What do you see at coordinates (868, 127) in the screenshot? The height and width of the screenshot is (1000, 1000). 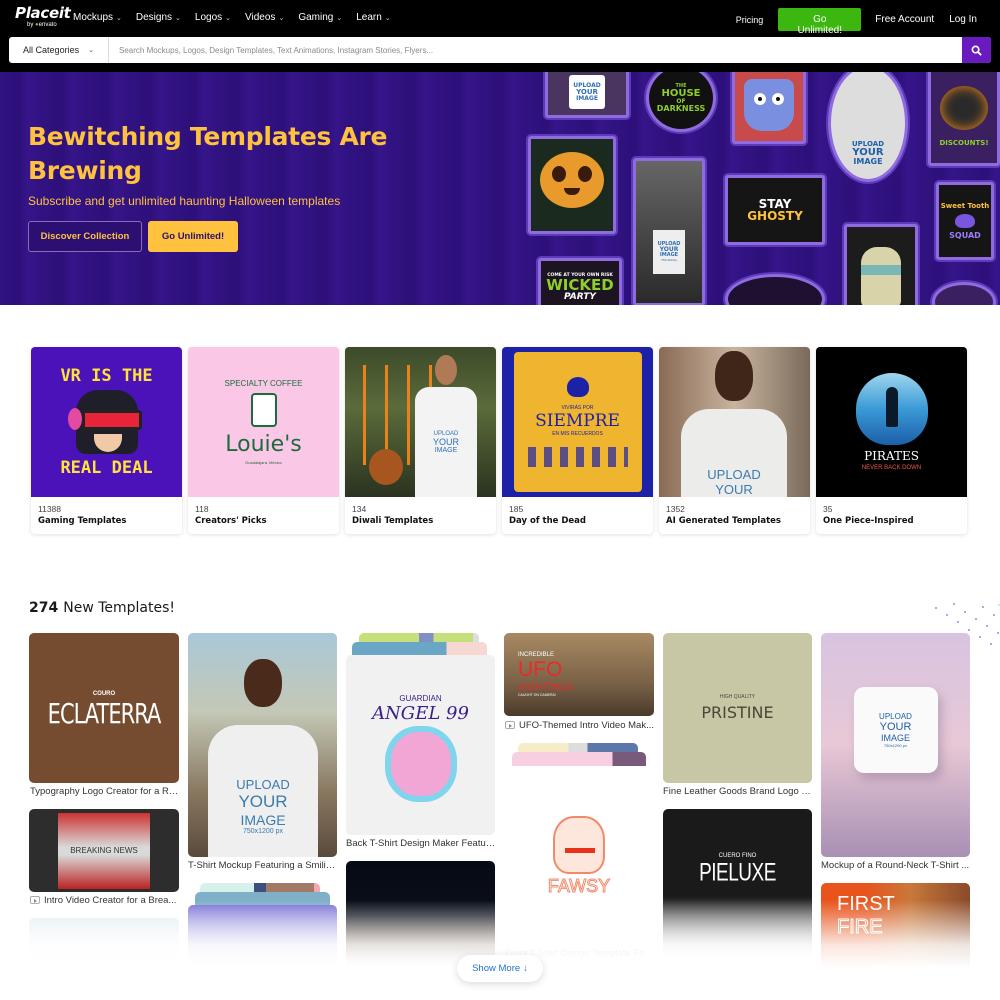 I see `tshirt-oval-frame: UPLOAD YOUR IMAGE` at bounding box center [868, 127].